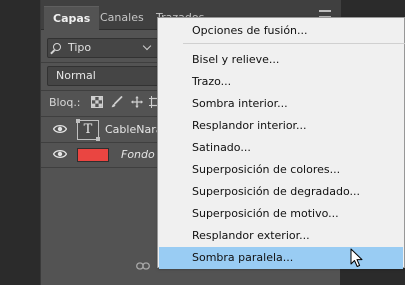 This screenshot has height=285, width=405. Describe the element at coordinates (143, 266) in the screenshot. I see `link-icon` at that location.